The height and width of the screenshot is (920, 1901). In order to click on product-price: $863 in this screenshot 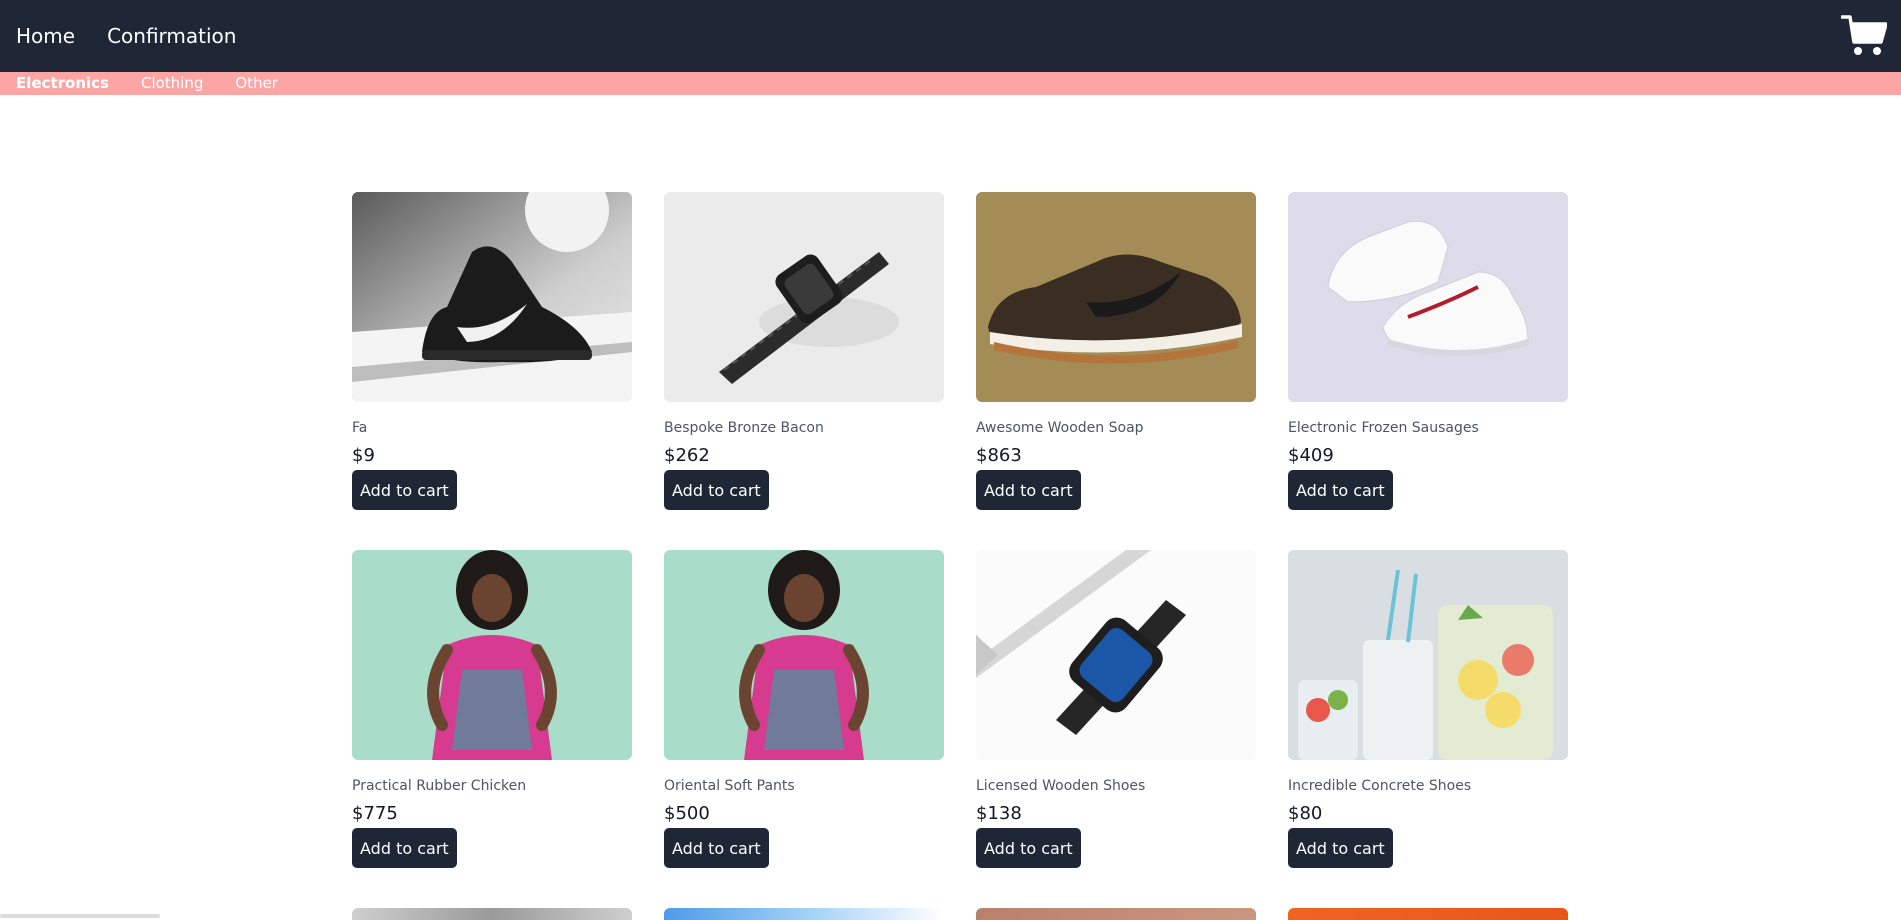, I will do `click(999, 455)`.